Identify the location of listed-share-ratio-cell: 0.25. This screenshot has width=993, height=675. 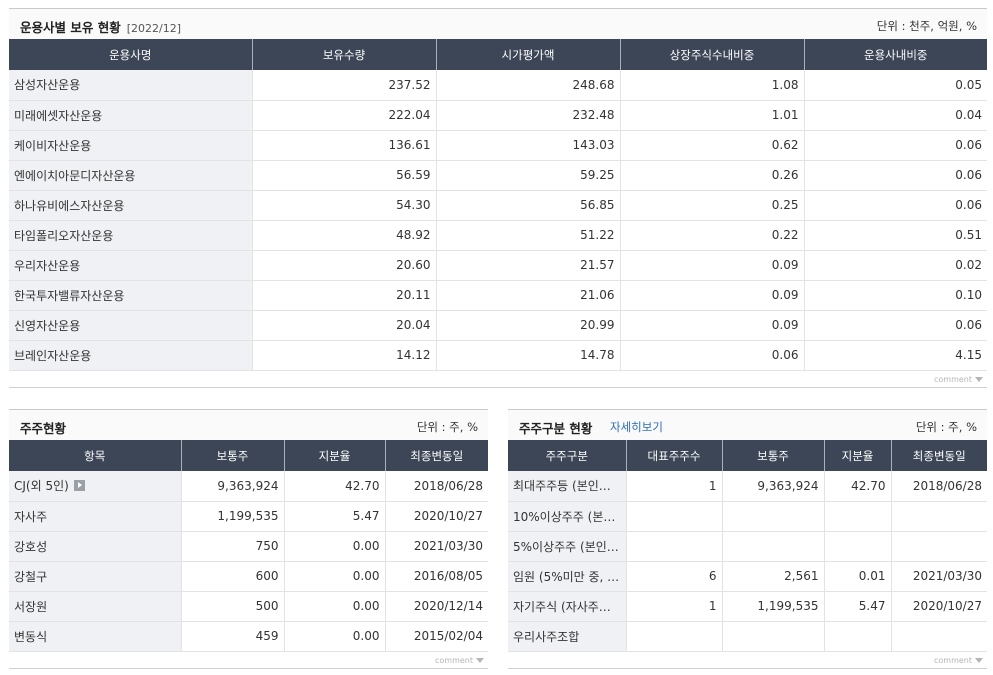
(712, 205).